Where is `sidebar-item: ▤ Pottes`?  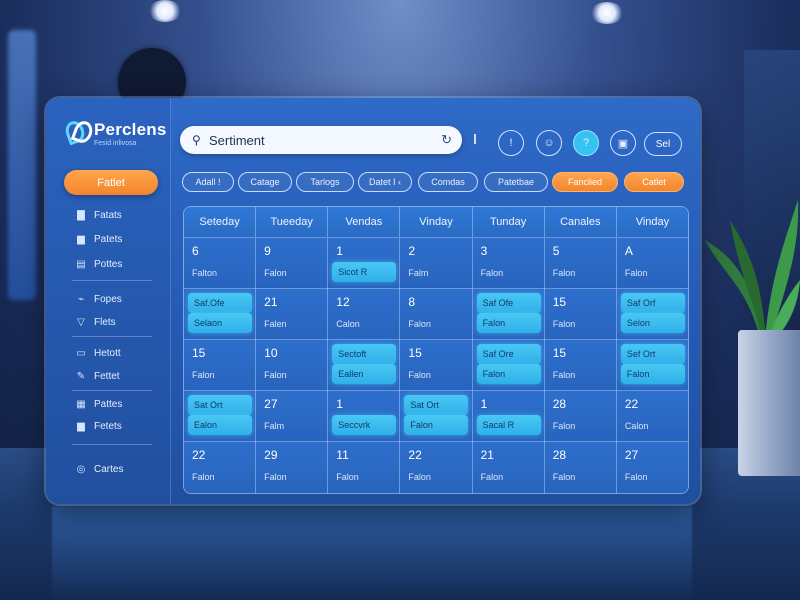 sidebar-item: ▤ Pottes is located at coordinates (99, 264).